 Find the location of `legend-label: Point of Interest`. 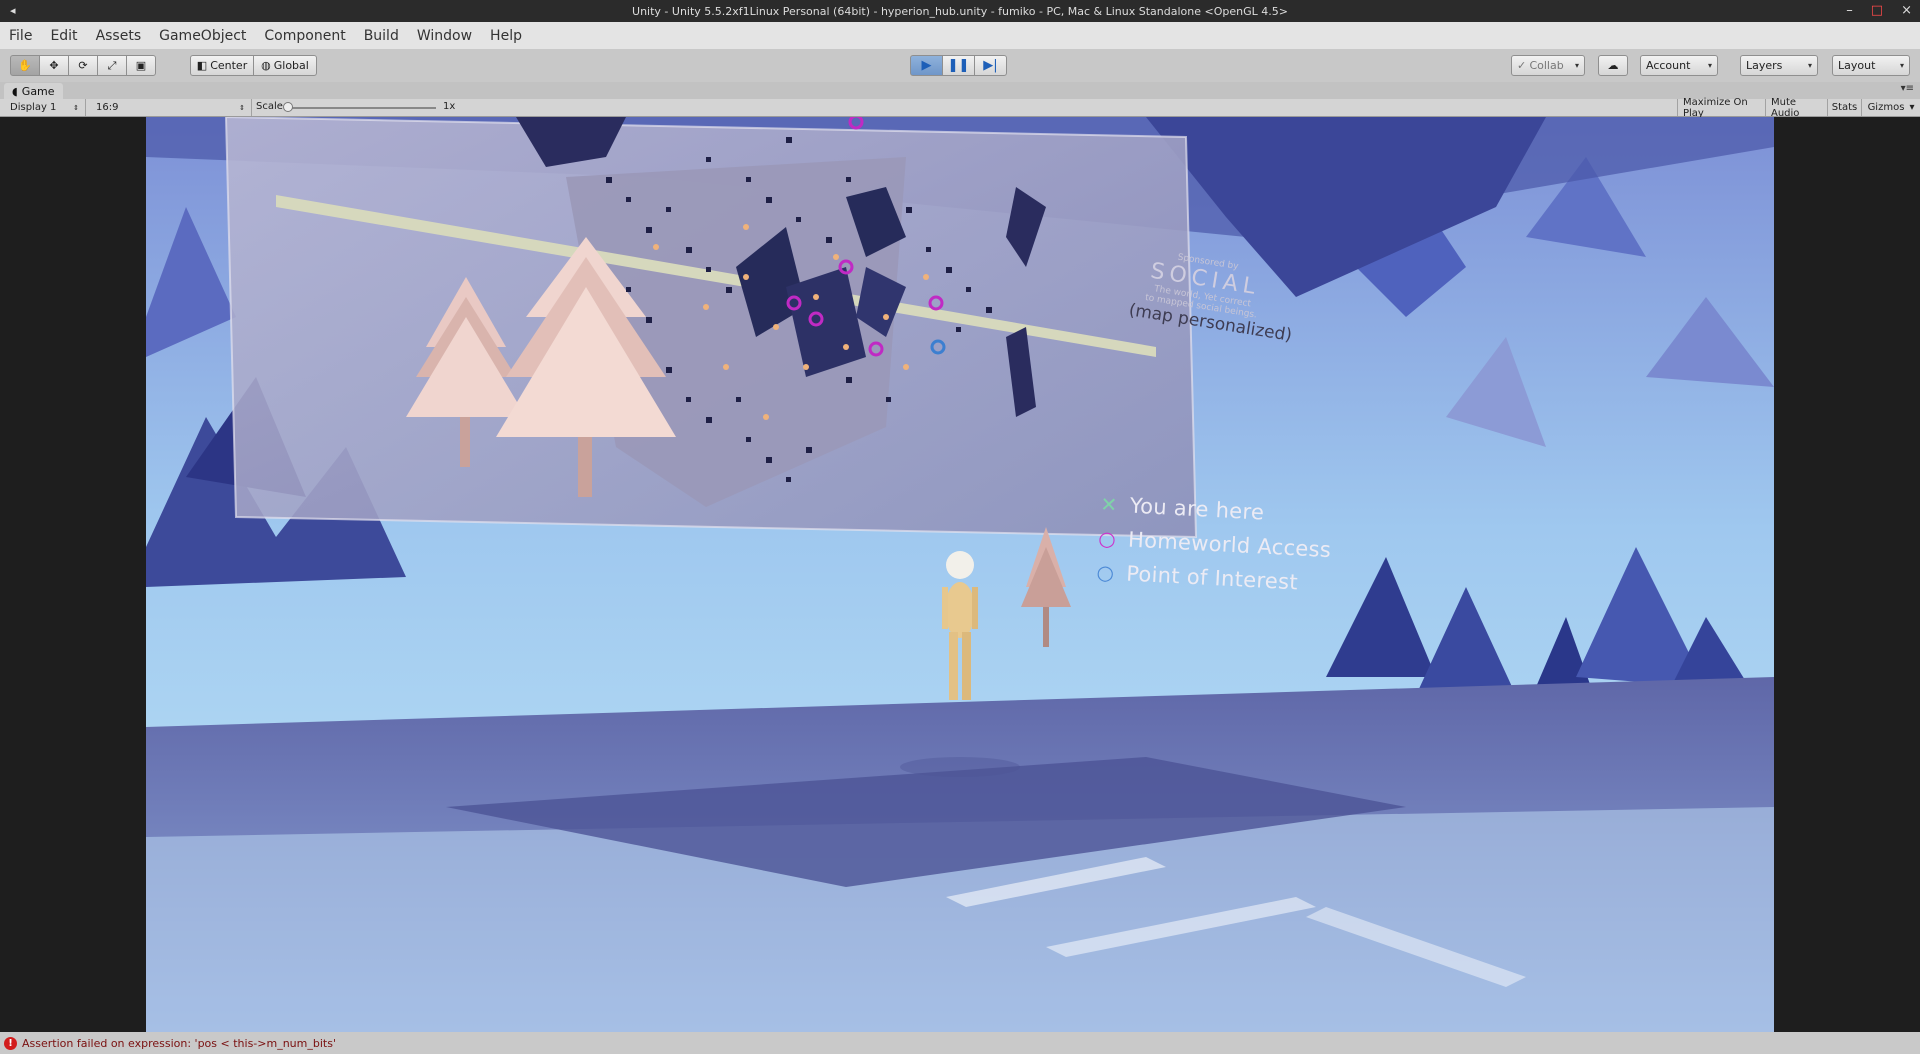

legend-label: Point of Interest is located at coordinates (1212, 578).